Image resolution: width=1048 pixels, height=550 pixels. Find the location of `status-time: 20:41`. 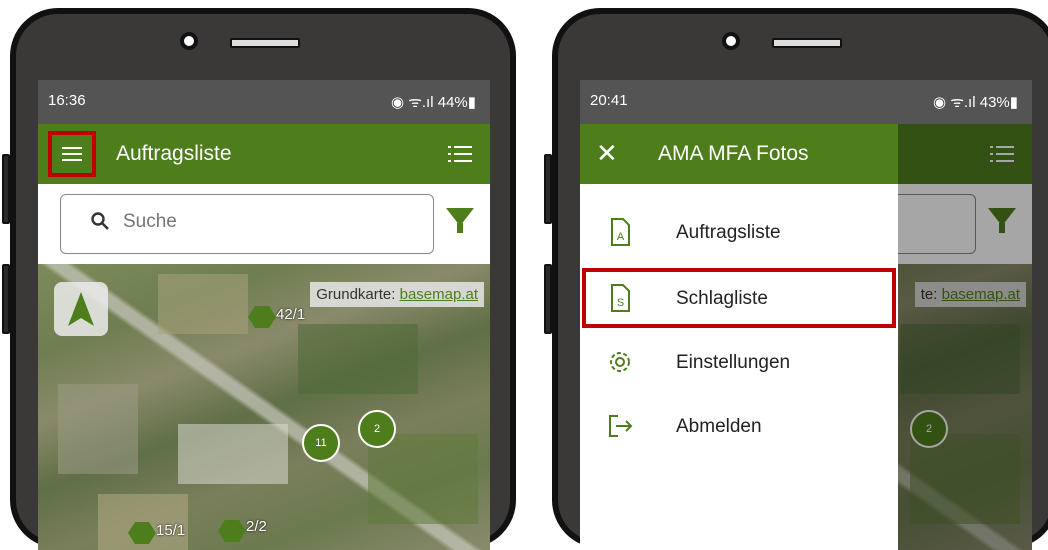

status-time: 20:41 is located at coordinates (609, 100).